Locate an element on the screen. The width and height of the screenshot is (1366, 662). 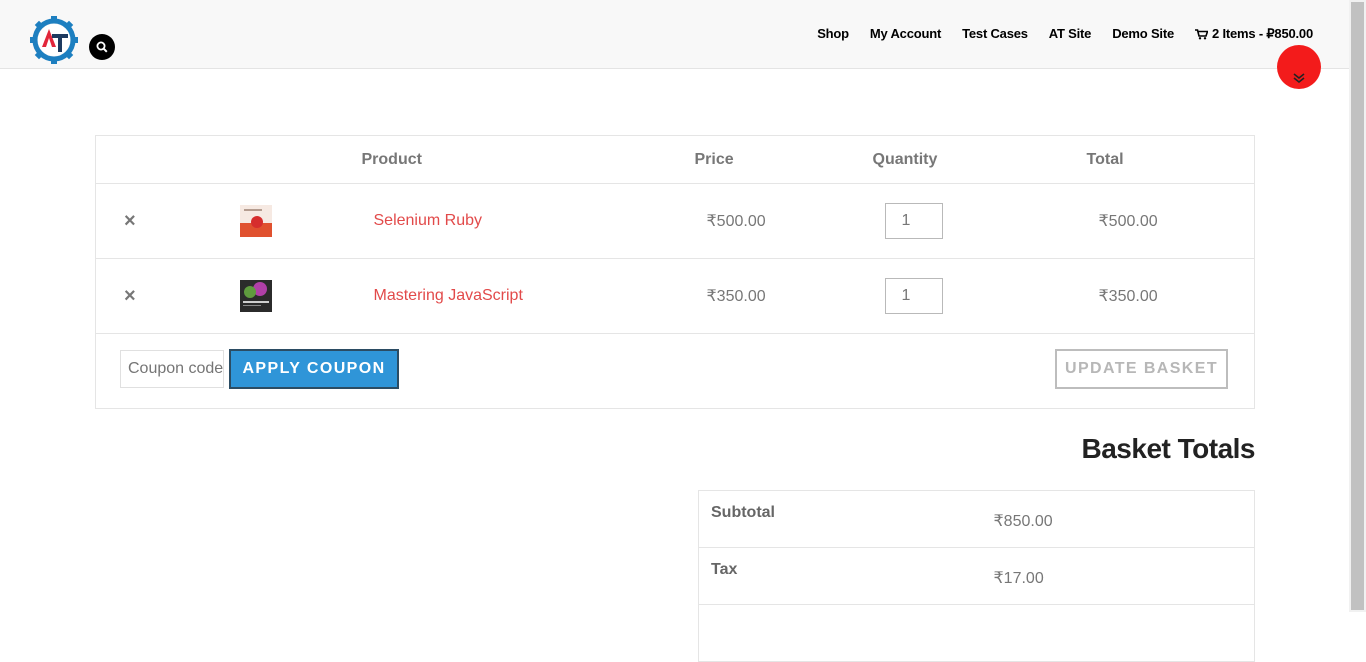
update-basket-button: UPDATE BASKET is located at coordinates (1141, 369).